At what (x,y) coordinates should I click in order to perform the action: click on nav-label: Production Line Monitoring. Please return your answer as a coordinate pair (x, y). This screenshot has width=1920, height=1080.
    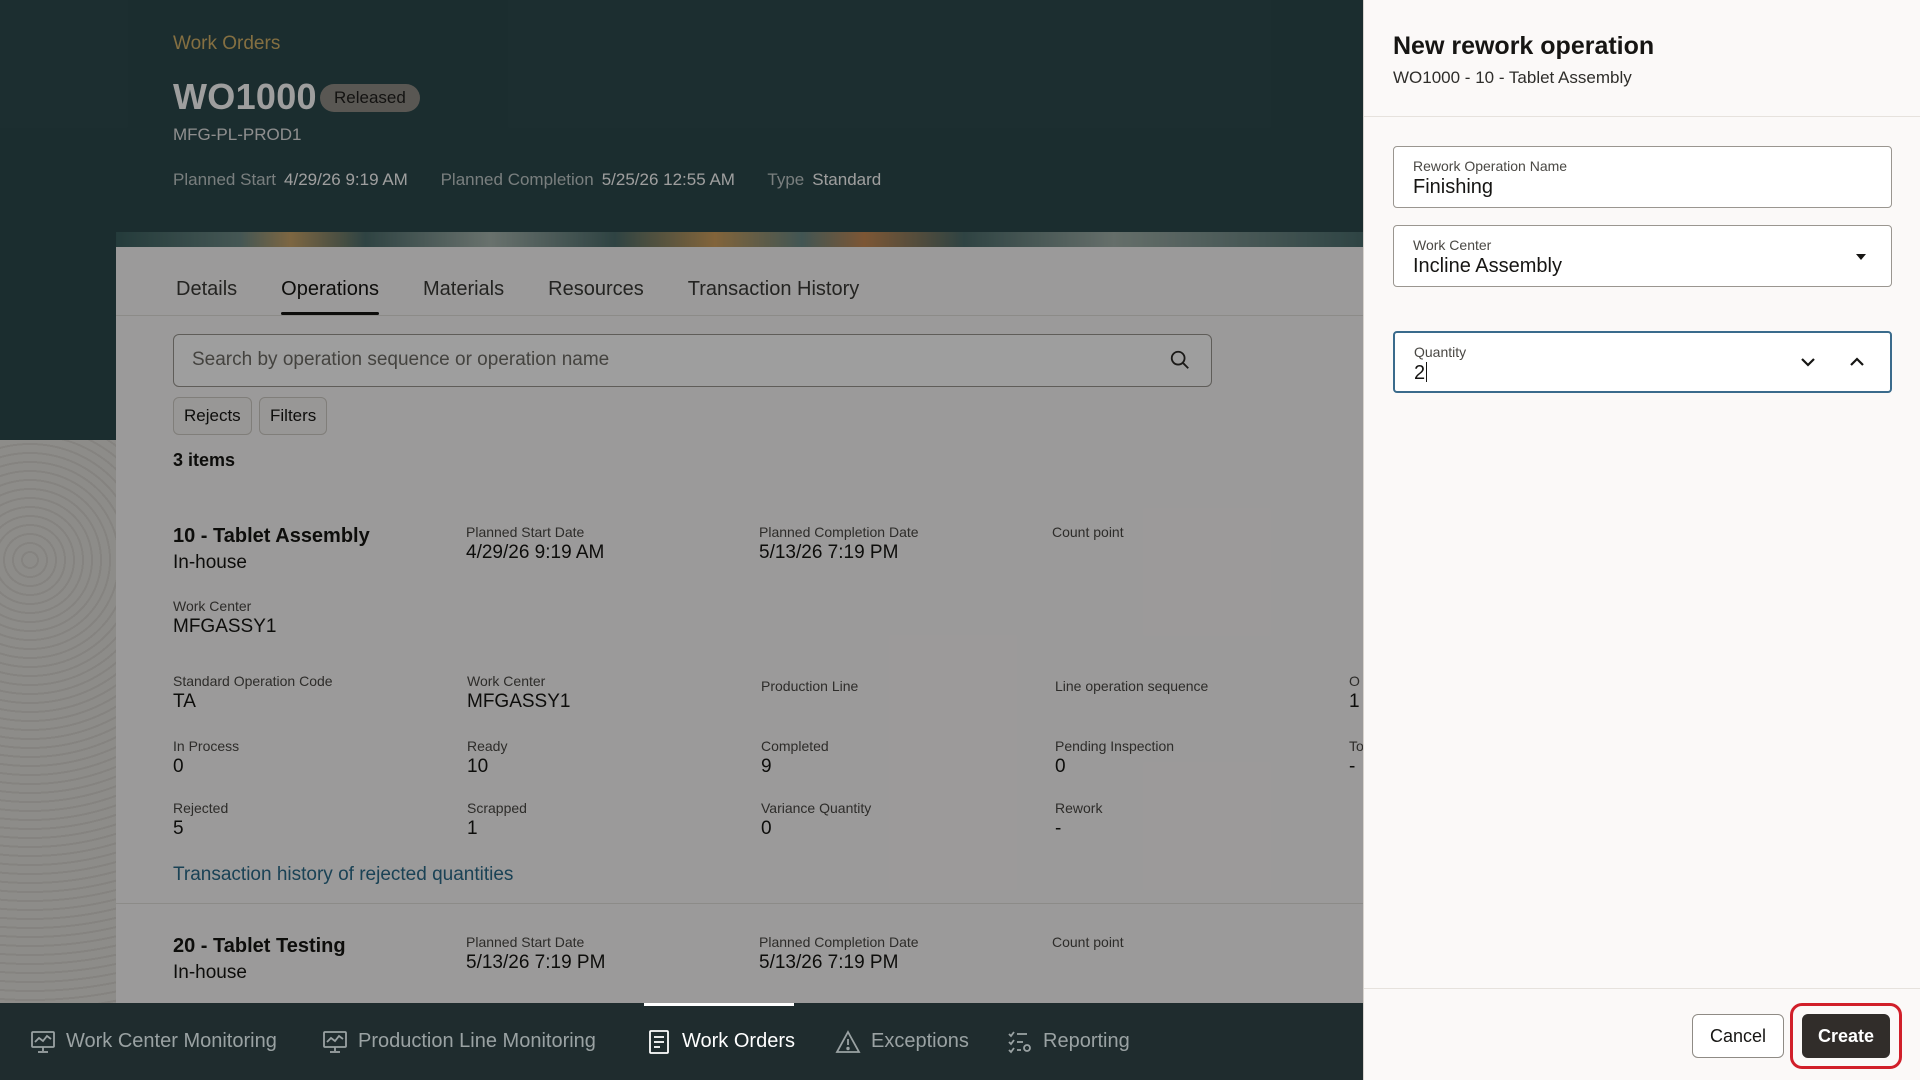
    Looking at the image, I should click on (477, 1041).